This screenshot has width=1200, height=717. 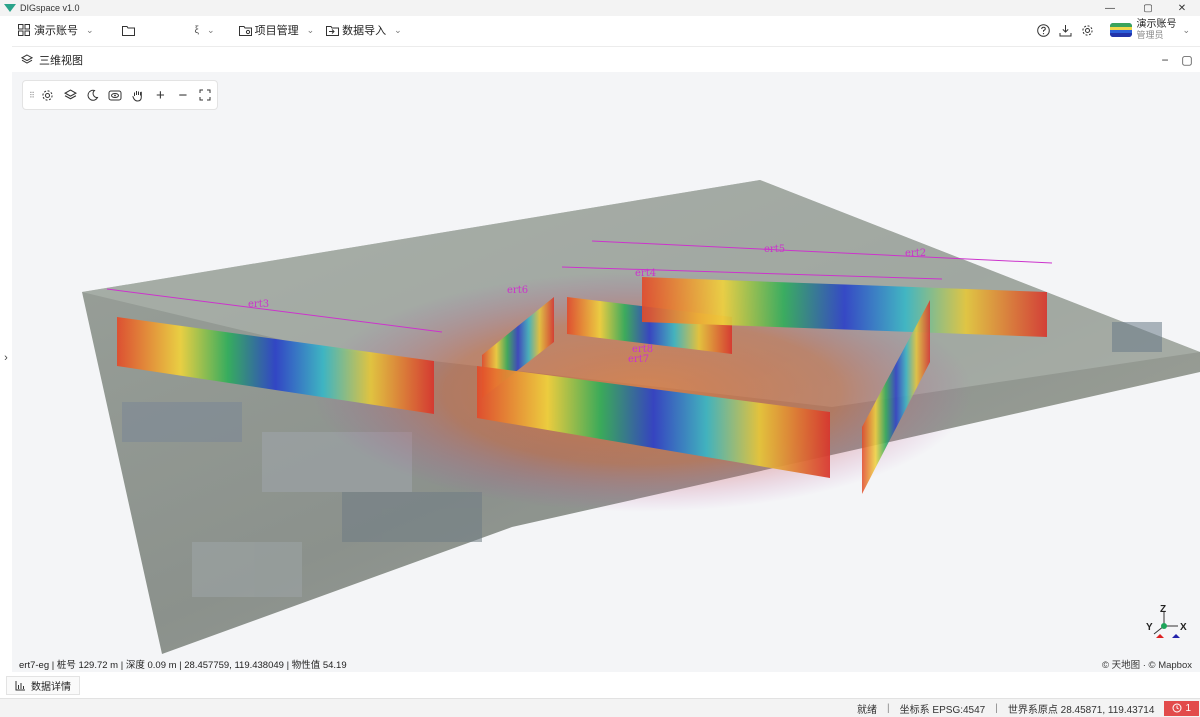 I want to click on profile-label-ert4: ert4, so click(x=645, y=273).